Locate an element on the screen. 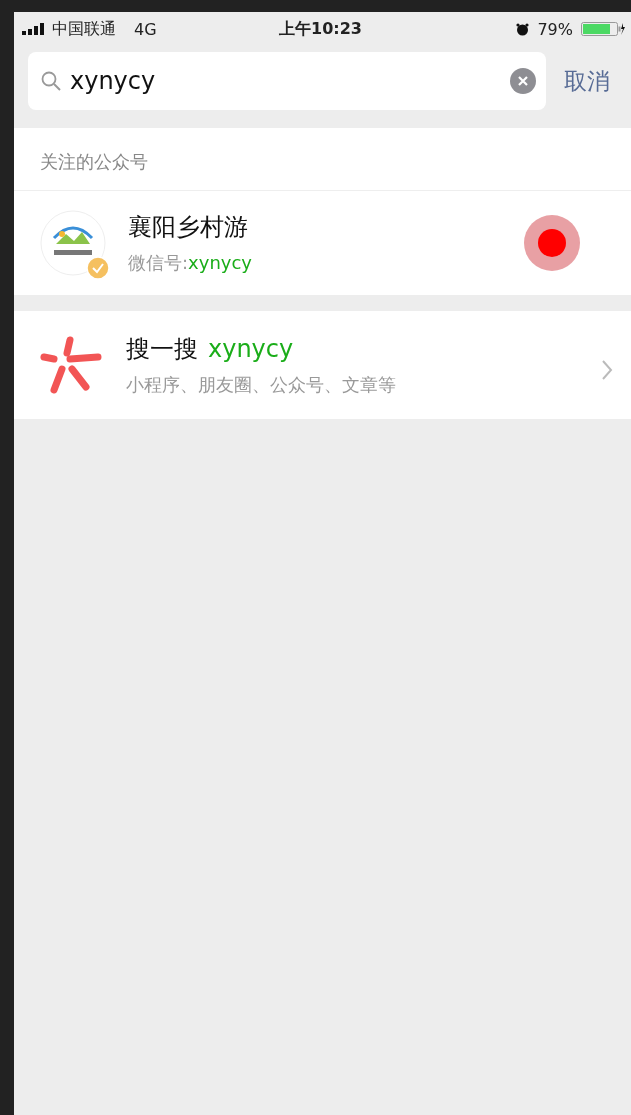 This screenshot has height=1115, width=631. account-item: 襄阳乡村游 微信号:xynycy is located at coordinates (322, 243).